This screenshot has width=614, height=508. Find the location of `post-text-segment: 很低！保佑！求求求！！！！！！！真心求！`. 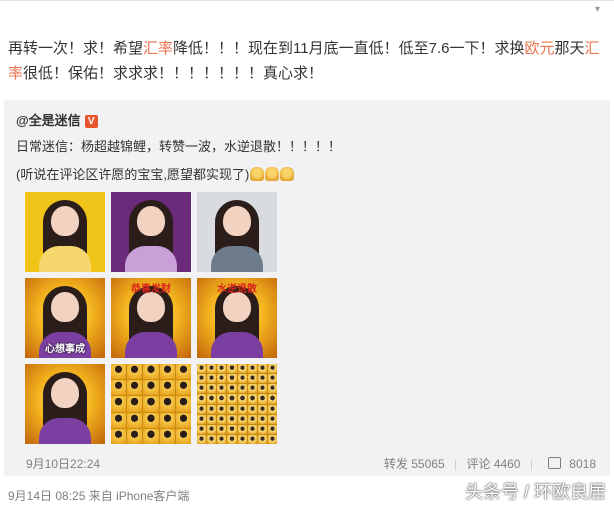

post-text-segment: 很低！保佑！求求求！！！！！！！真心求！ is located at coordinates (173, 73).